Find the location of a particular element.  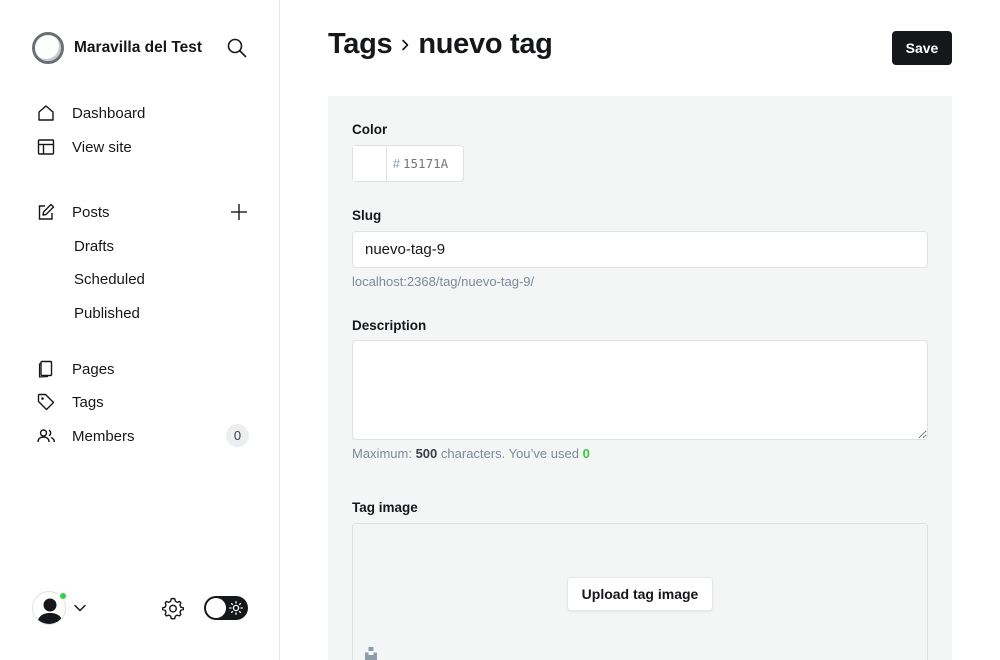

slug-label: Slug is located at coordinates (367, 215).